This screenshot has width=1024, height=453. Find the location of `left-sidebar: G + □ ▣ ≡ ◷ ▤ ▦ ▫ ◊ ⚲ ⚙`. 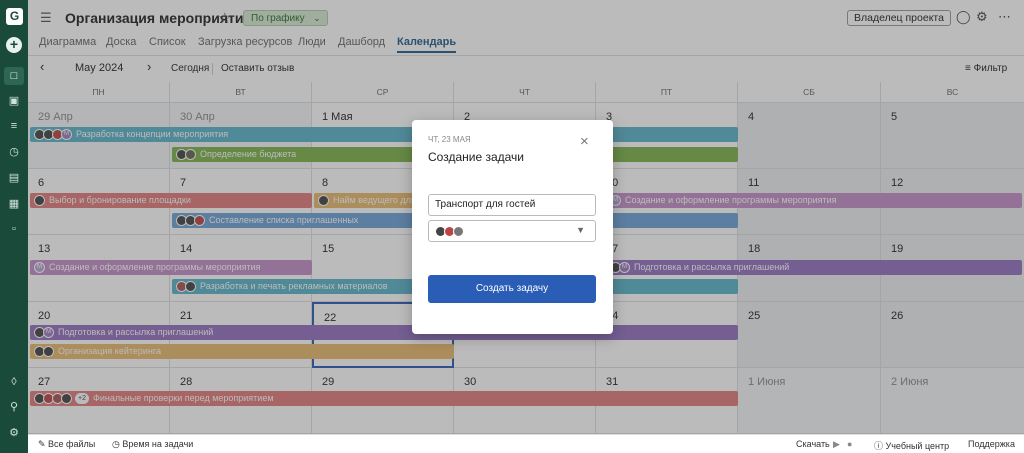

left-sidebar: G + □ ▣ ≡ ◷ ▤ ▦ ▫ ◊ ⚲ ⚙ is located at coordinates (14, 226).